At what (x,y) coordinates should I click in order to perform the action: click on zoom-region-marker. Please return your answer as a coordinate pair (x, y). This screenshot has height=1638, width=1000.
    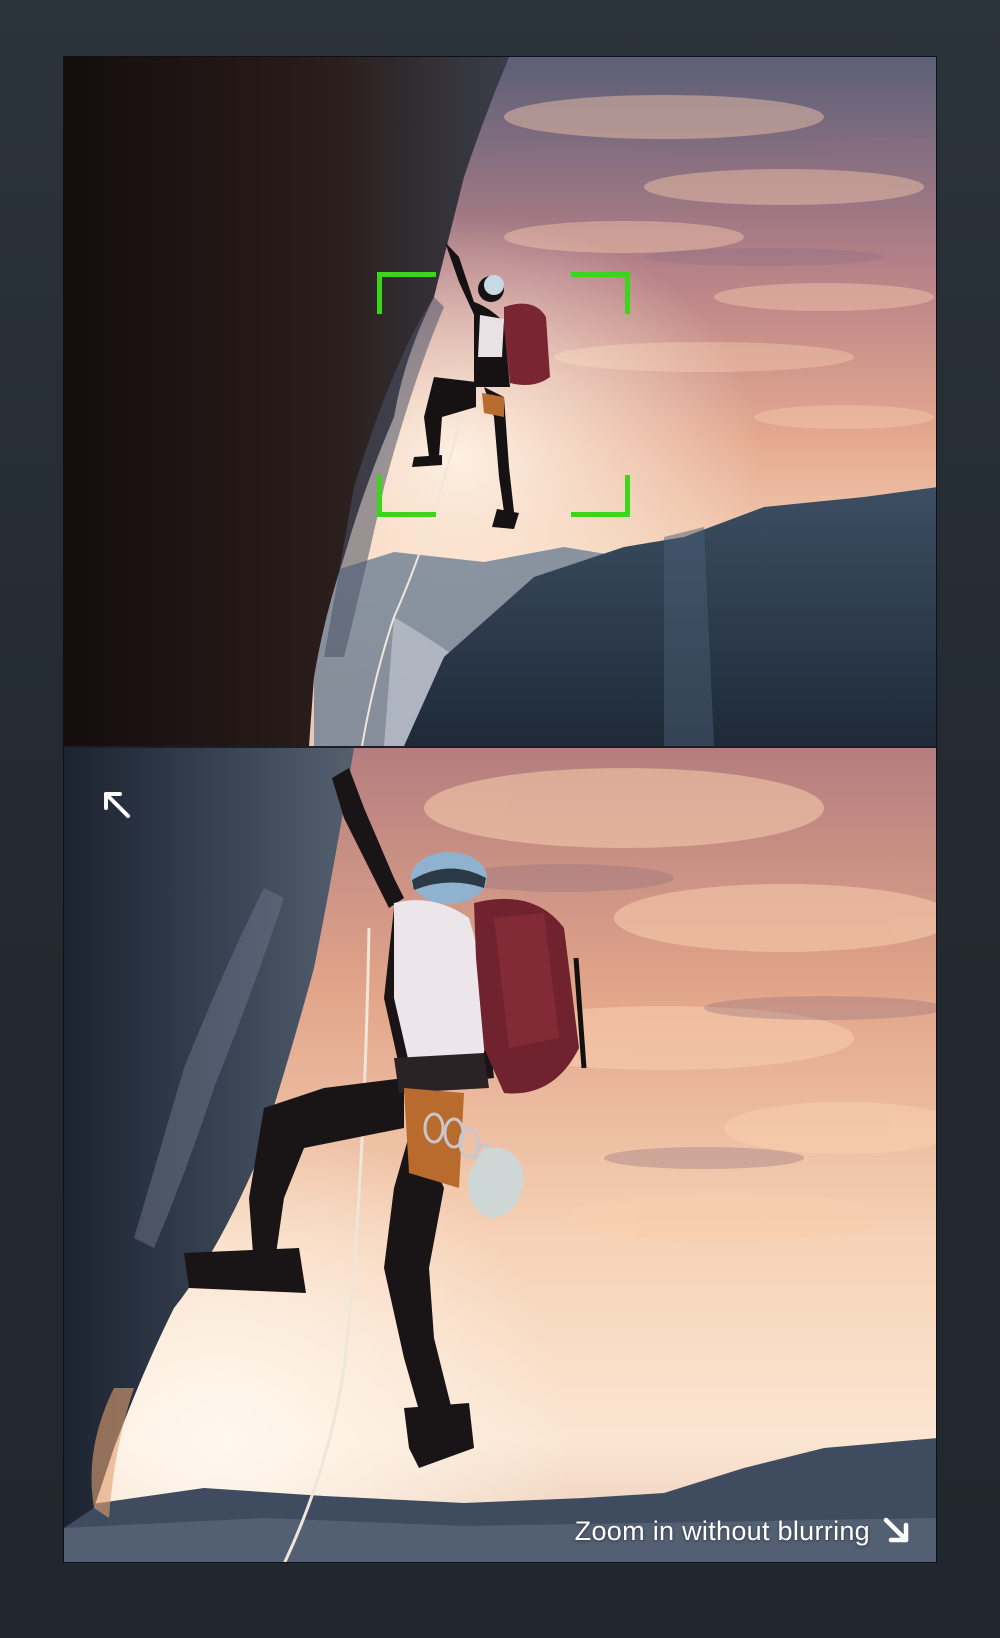
    Looking at the image, I should click on (503, 394).